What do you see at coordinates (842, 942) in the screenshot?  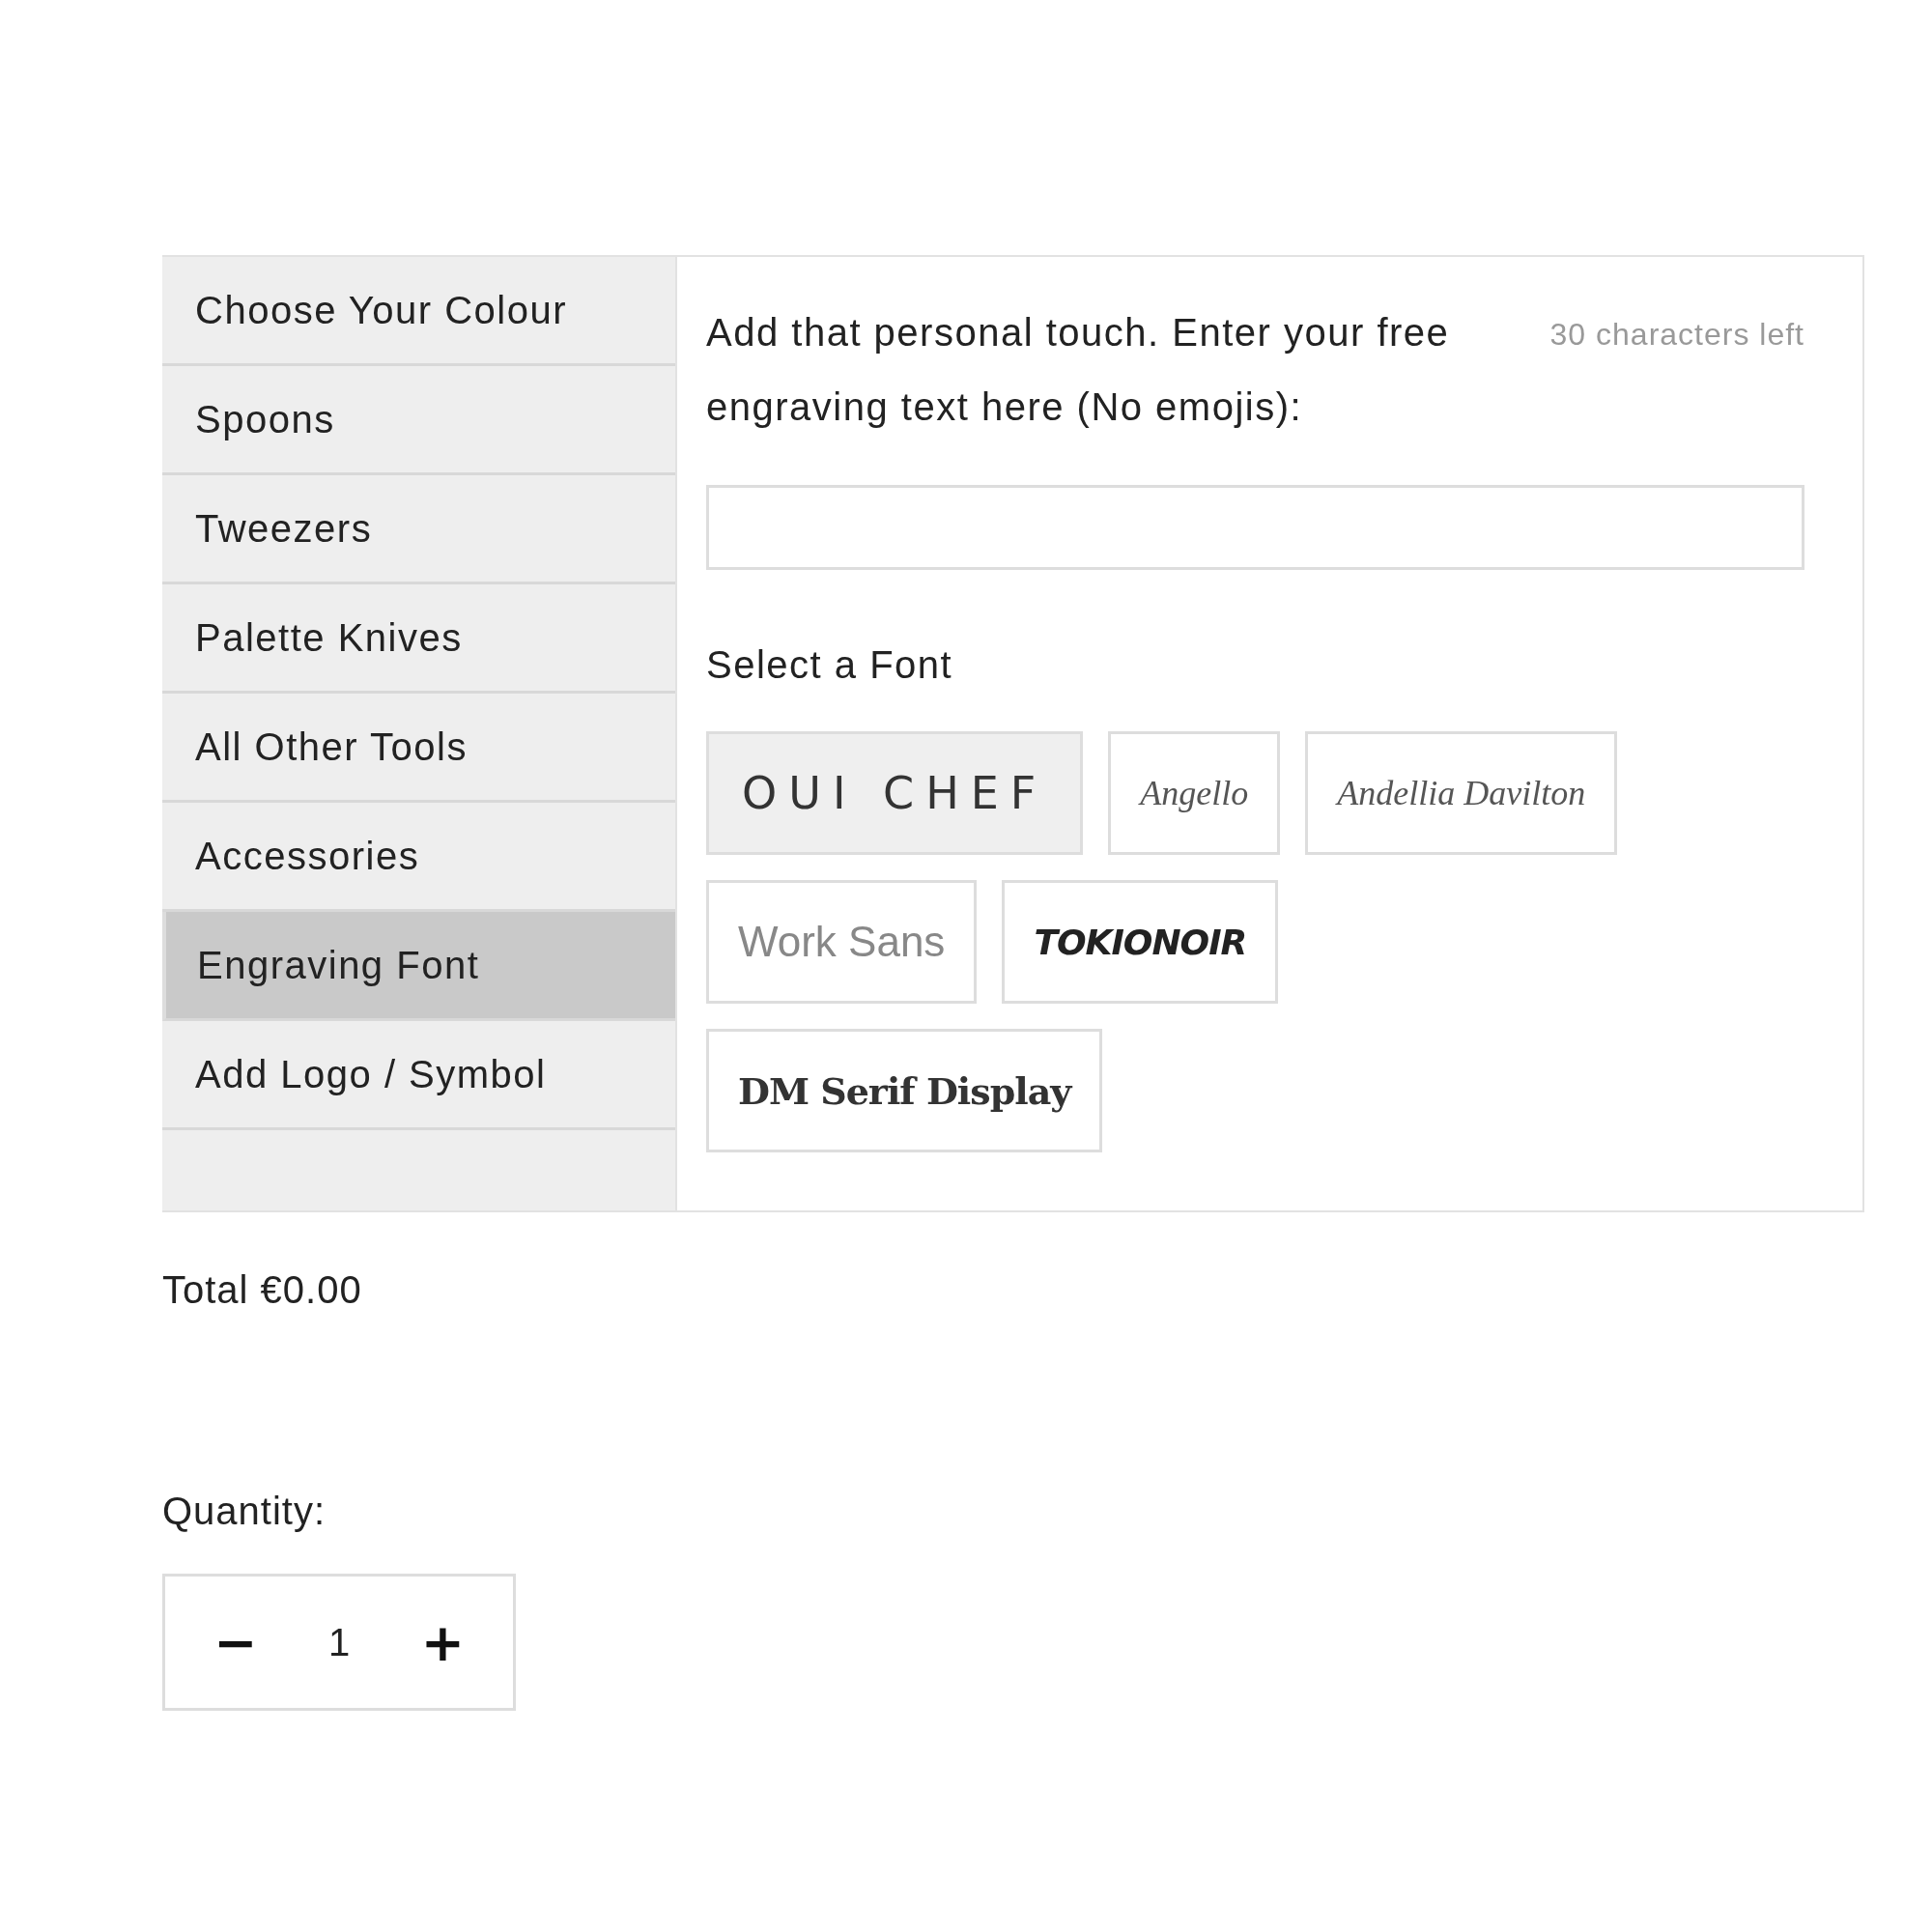 I see `font-option: Work Sans` at bounding box center [842, 942].